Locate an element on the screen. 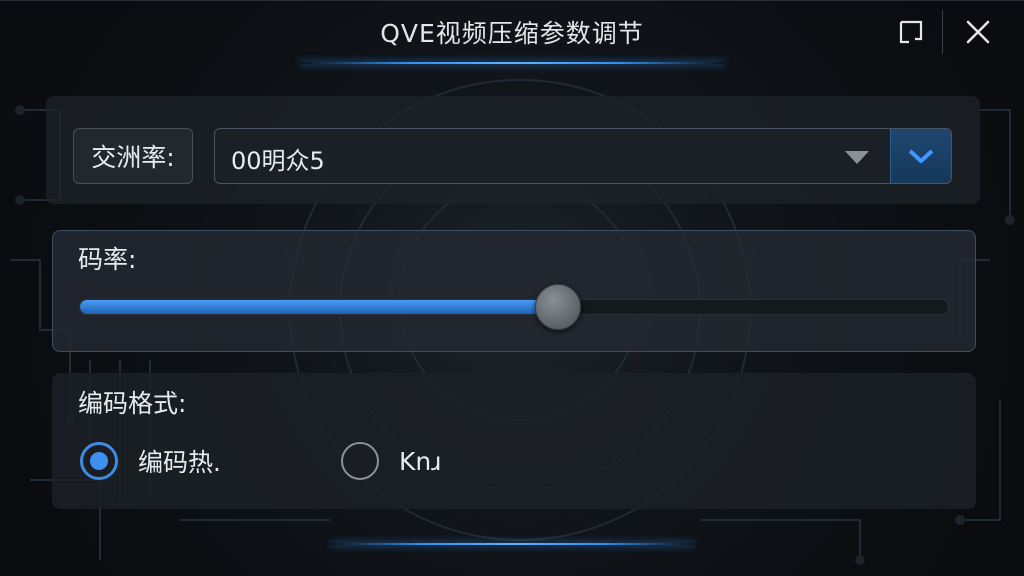  caret-down-icon is located at coordinates (857, 157).